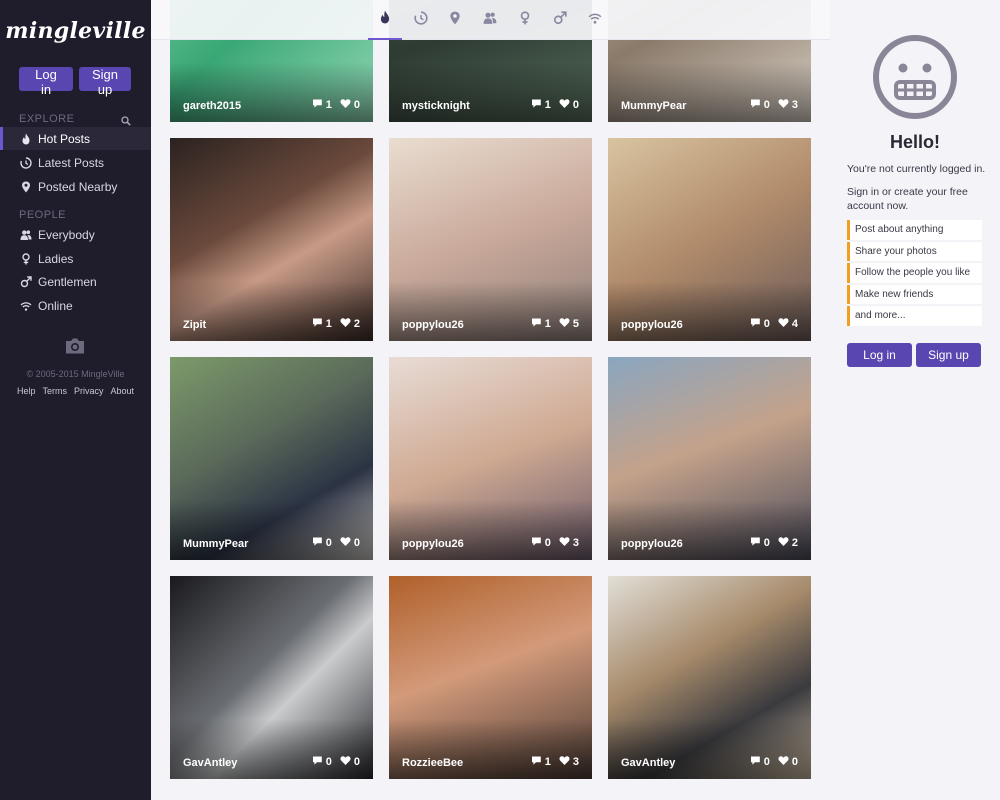 The height and width of the screenshot is (800, 1000). Describe the element at coordinates (75, 281) in the screenshot. I see `sidebar-item-gentlemen: Gentlemen` at that location.